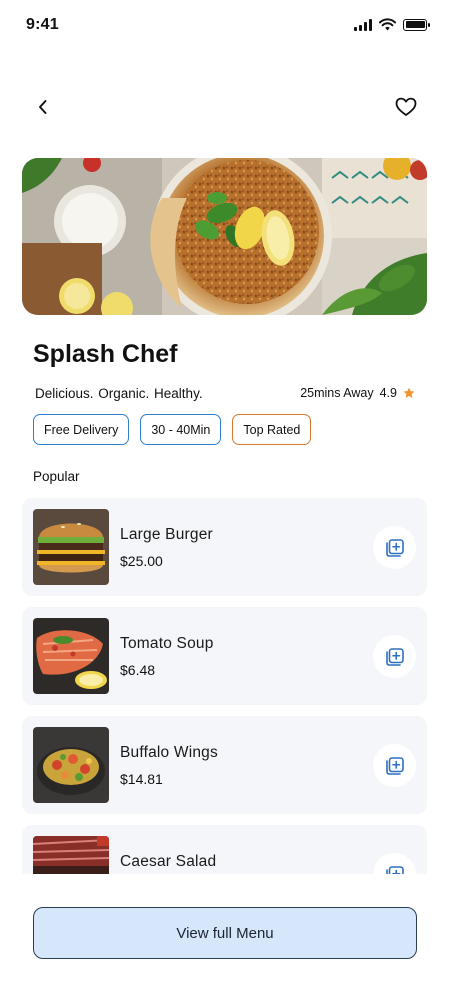 This screenshot has width=449, height=1000. Describe the element at coordinates (224, 765) in the screenshot. I see `menu-item-card: Buffalo Wings $14.81` at that location.